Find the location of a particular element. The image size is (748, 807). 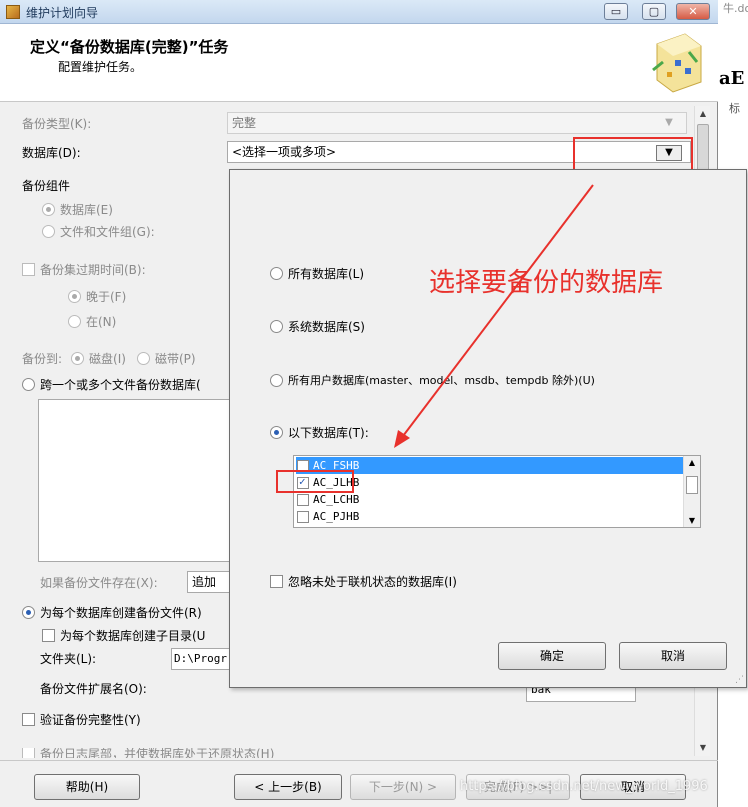

annotation-arrow is located at coordinates (494, 316).